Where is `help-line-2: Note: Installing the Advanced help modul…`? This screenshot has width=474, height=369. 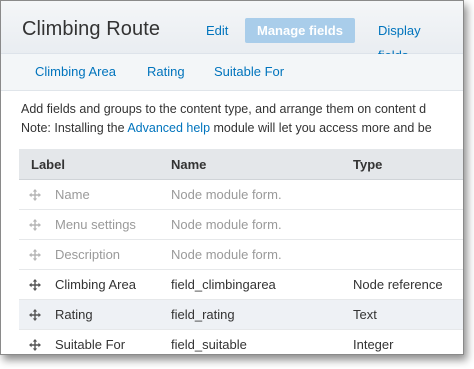
help-line-2: Note: Installing the Advanced help modul… is located at coordinates (242, 128).